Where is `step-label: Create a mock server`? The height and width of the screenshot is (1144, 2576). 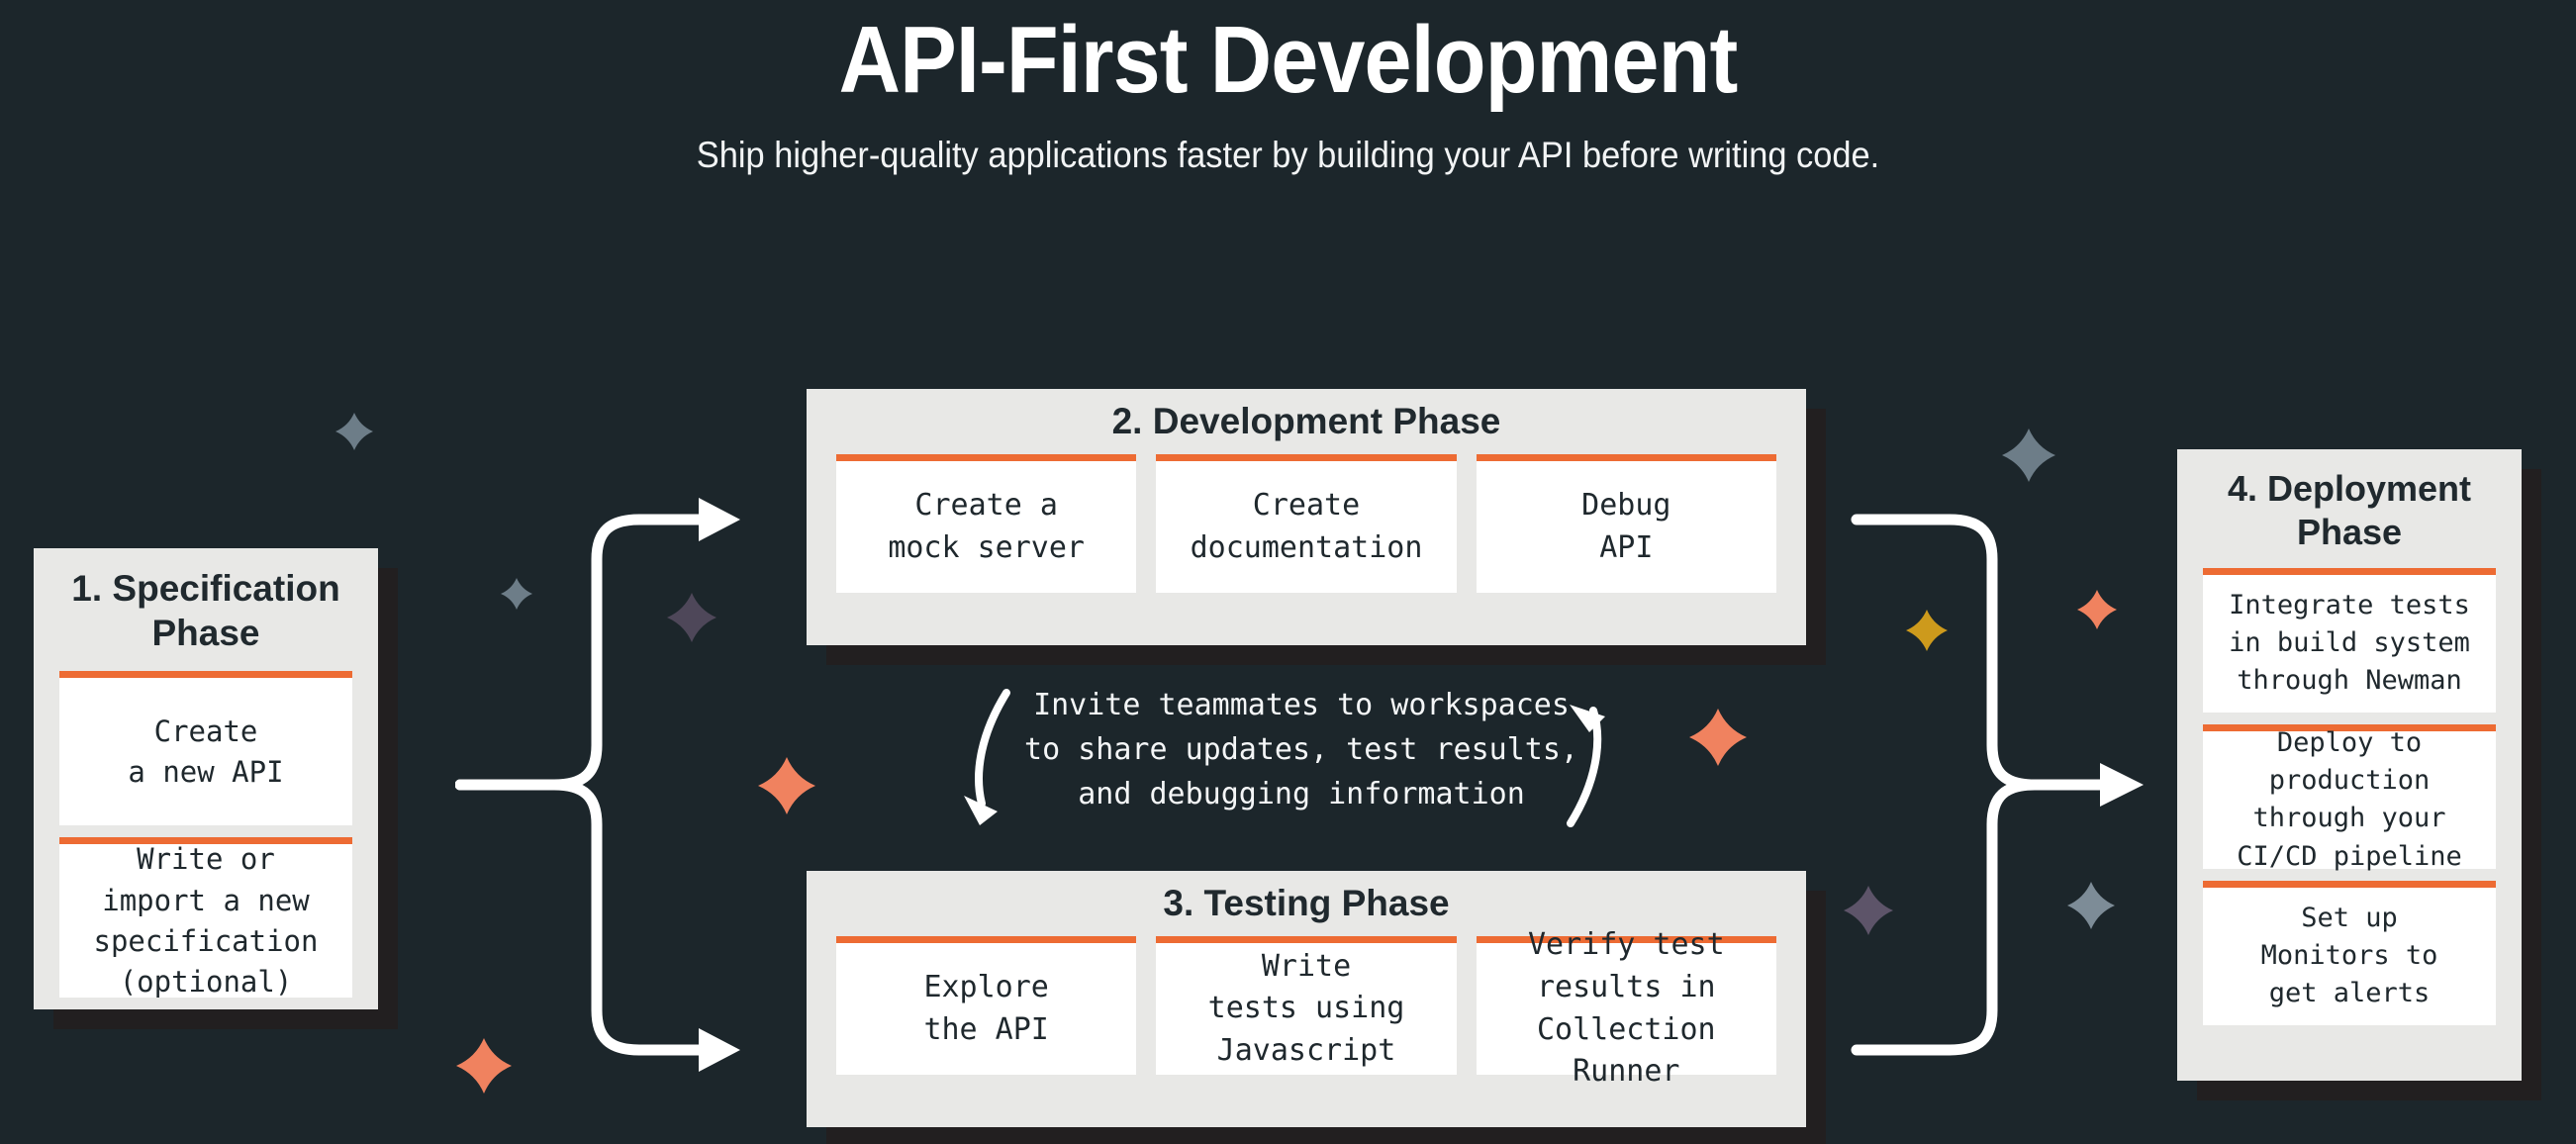 step-label: Create a mock server is located at coordinates (986, 526).